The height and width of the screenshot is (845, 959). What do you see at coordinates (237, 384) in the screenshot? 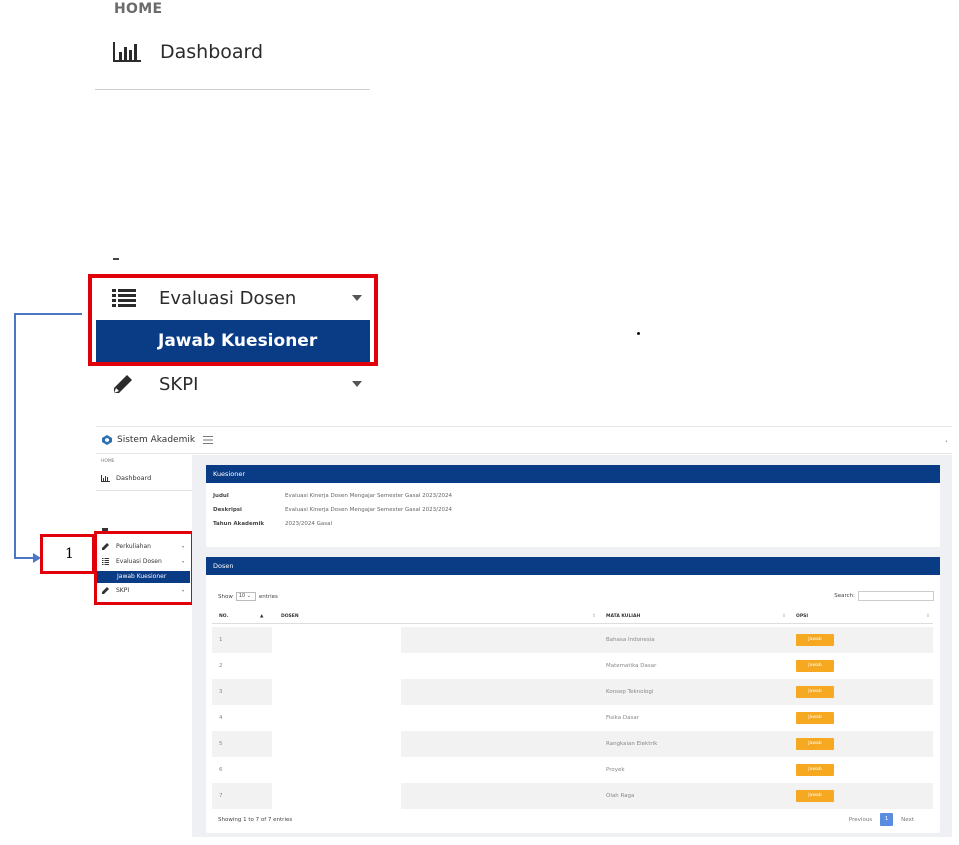
I see `zoom-skpi-item: SKPI` at bounding box center [237, 384].